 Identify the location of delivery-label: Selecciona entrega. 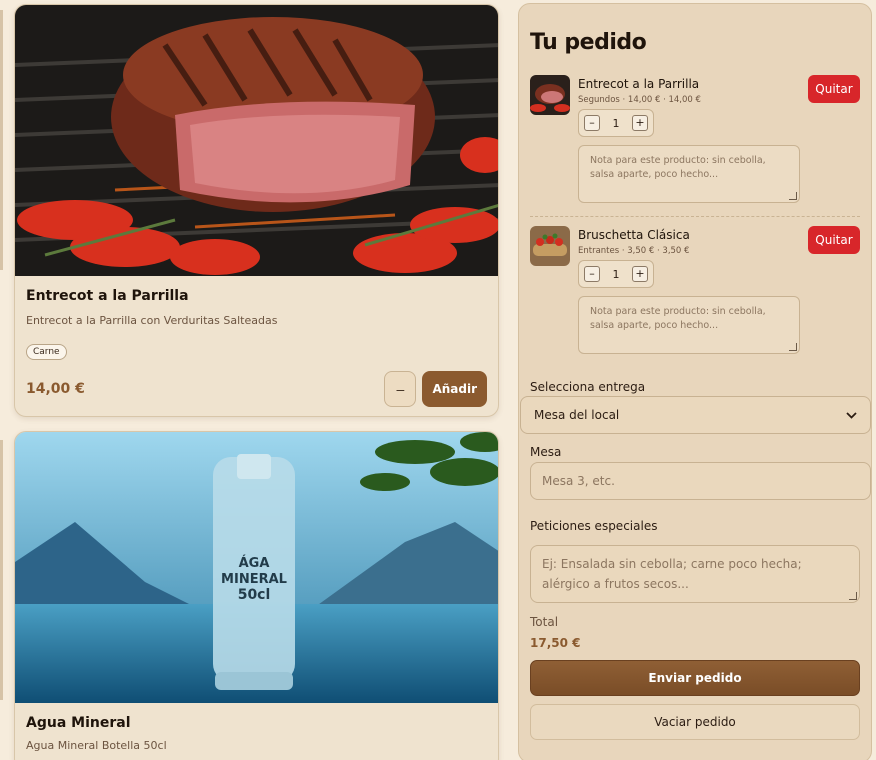
(588, 387).